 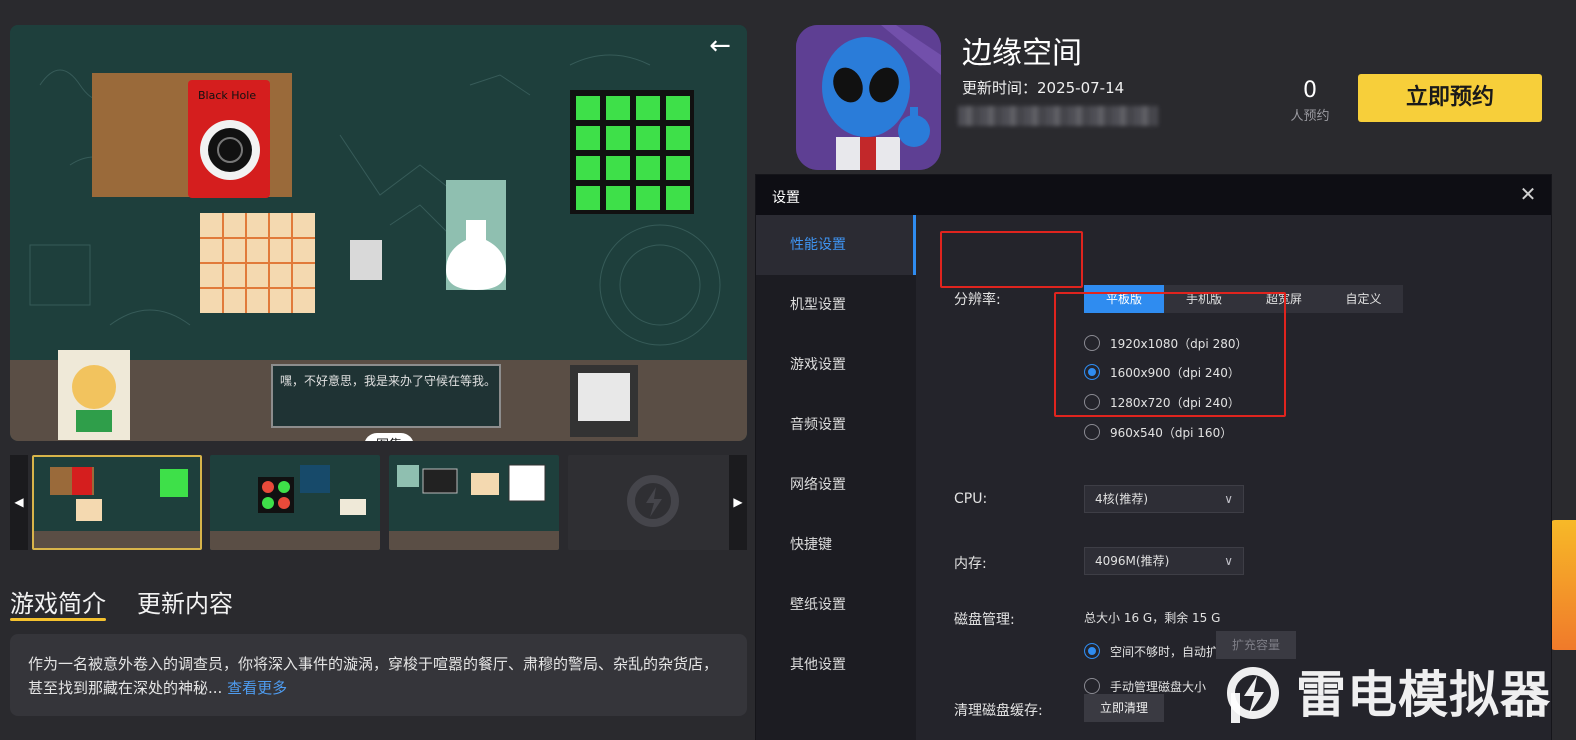 What do you see at coordinates (1256, 645) in the screenshot?
I see `expand-capacity-button: 扩充容量` at bounding box center [1256, 645].